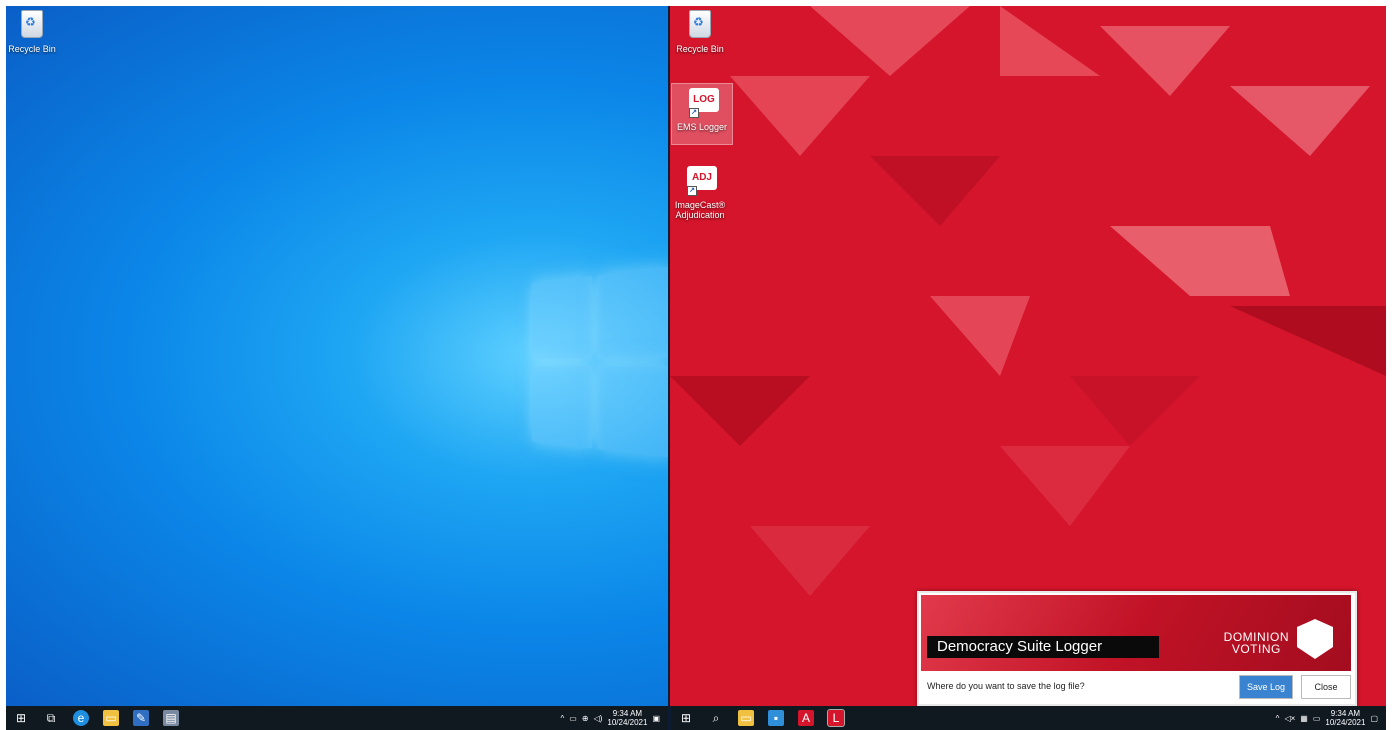 This screenshot has height=730, width=1392. What do you see at coordinates (1374, 718) in the screenshot?
I see `action-center-icon: ▢` at bounding box center [1374, 718].